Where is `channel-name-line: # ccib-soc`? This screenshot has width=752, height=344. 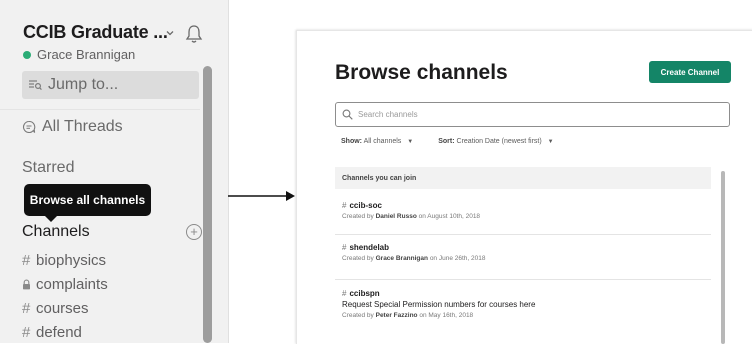
channel-name-line: # ccib-soc is located at coordinates (527, 205).